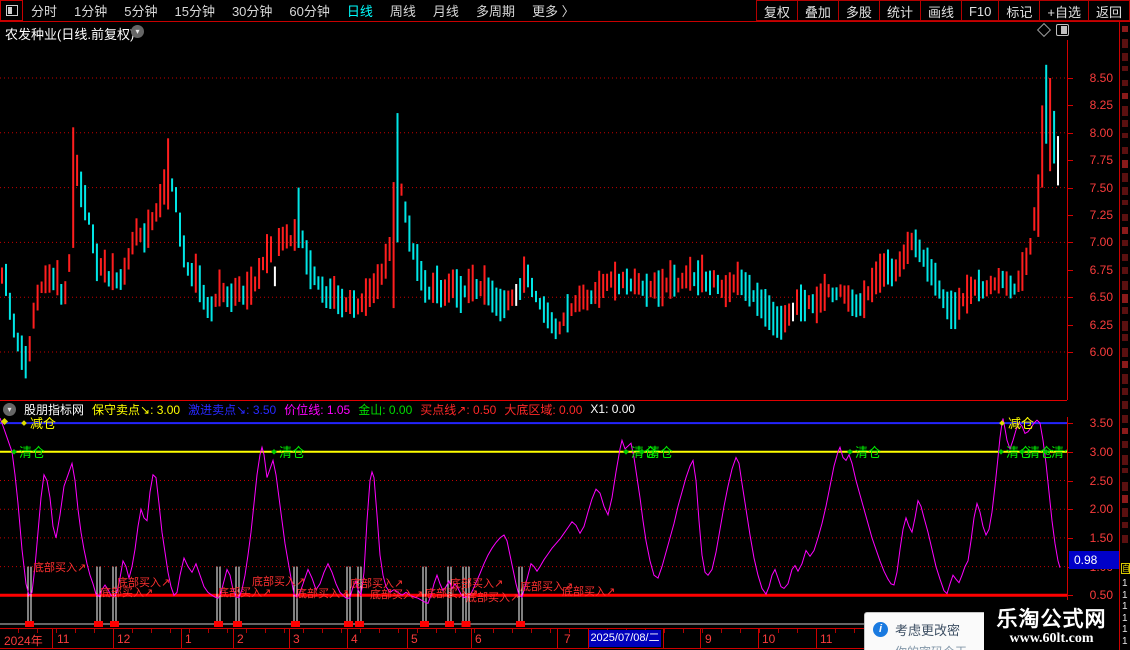 This screenshot has height=650, width=1130. Describe the element at coordinates (11, 10) in the screenshot. I see `layout-icon-button` at that location.